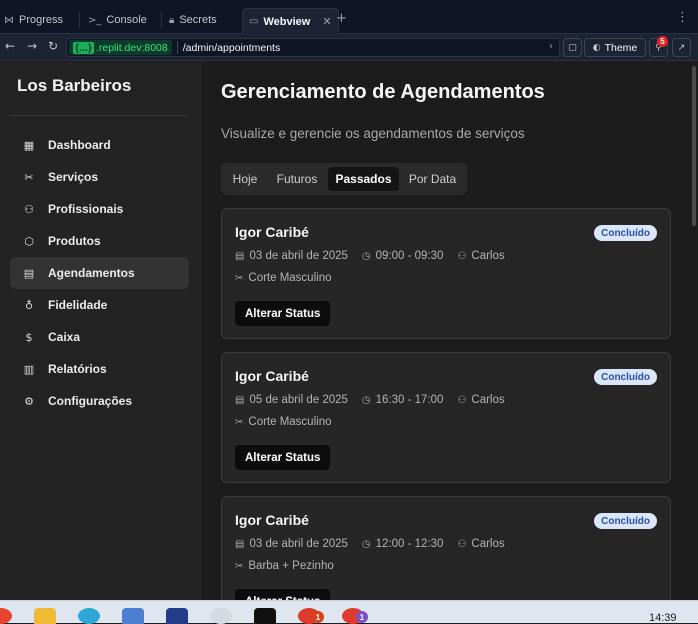 Image resolution: width=698 pixels, height=624 pixels. Describe the element at coordinates (231, 47) in the screenshot. I see `url-path: /admin/appointments` at that location.